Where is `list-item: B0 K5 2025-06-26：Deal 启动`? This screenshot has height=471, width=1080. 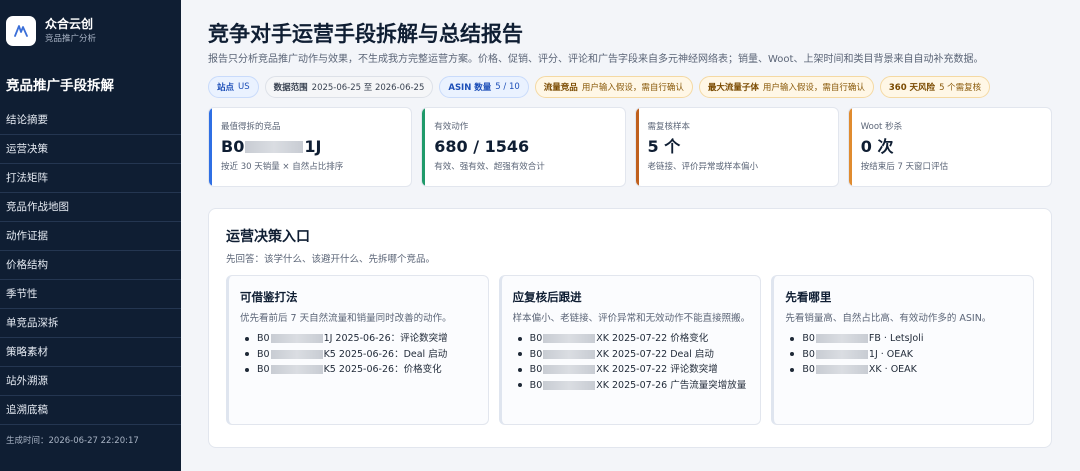
list-item: B0 K5 2025-06-26：Deal 启动 is located at coordinates (359, 355).